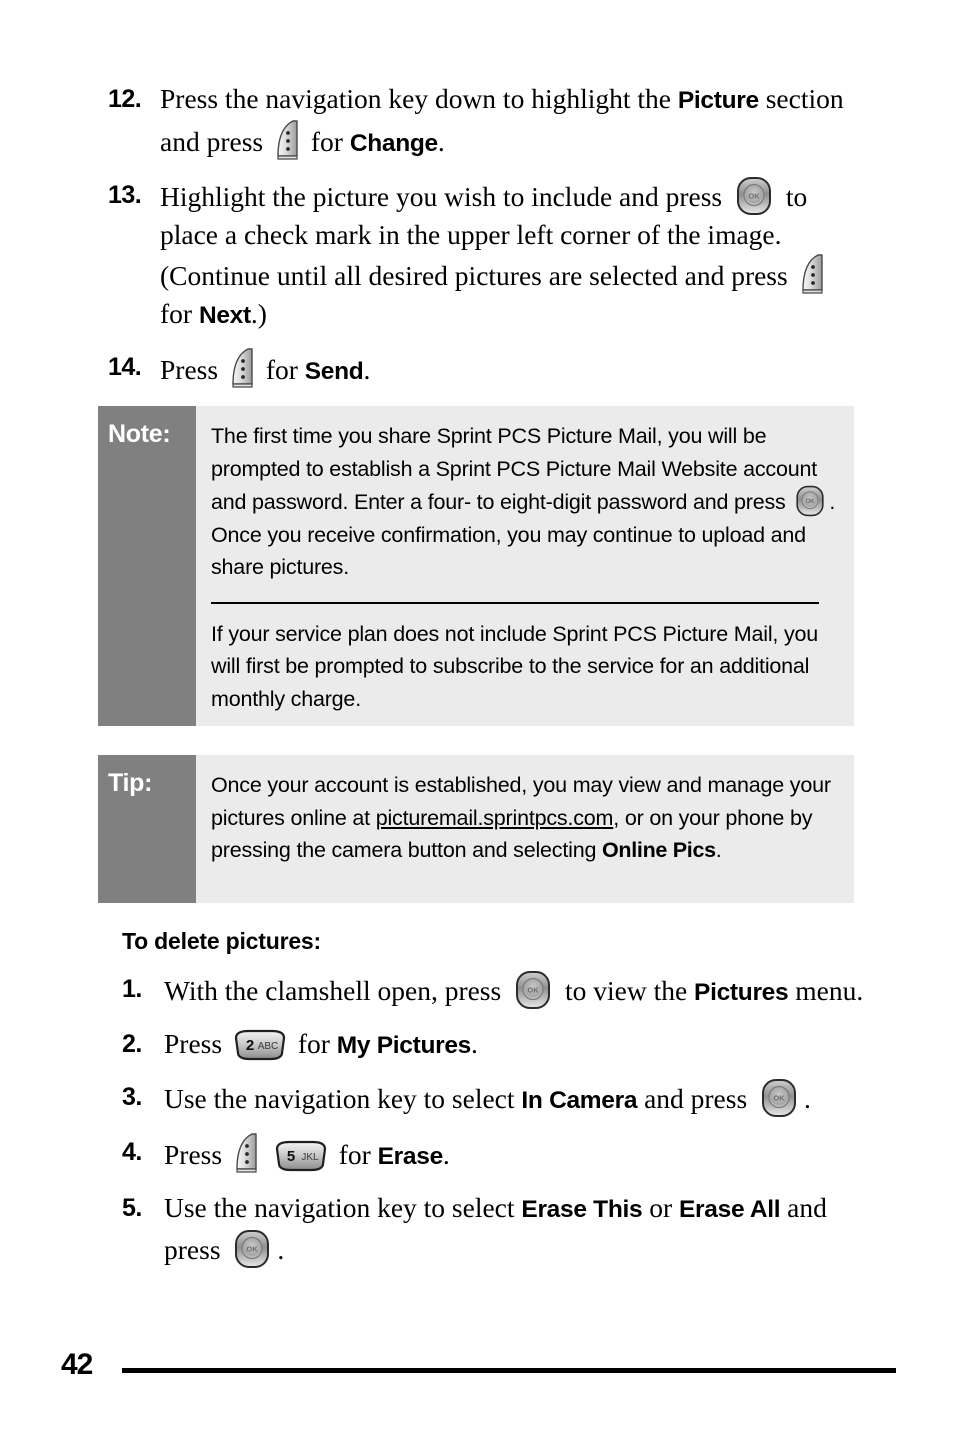 The width and height of the screenshot is (954, 1431). I want to click on page-subheading: To delete pictures:, so click(221, 941).